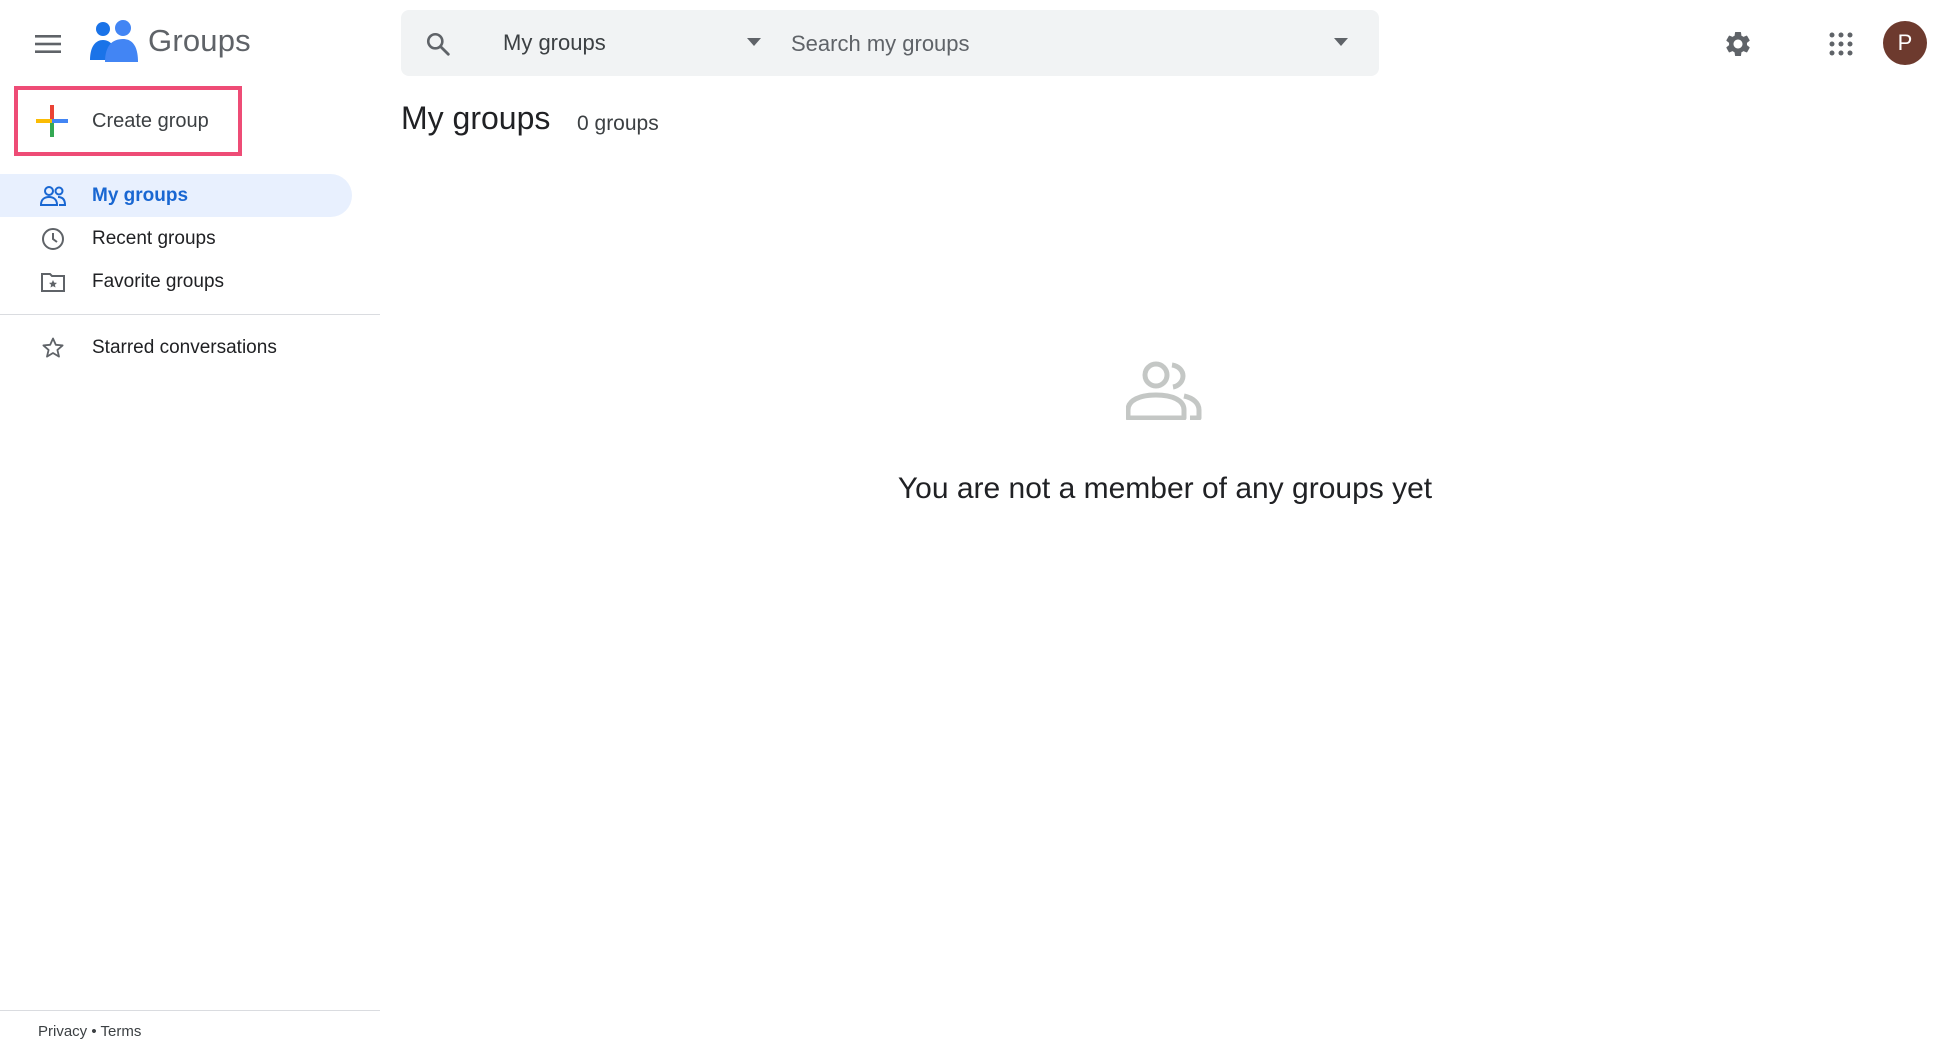  What do you see at coordinates (1051, 44) in the screenshot?
I see `search-input` at bounding box center [1051, 44].